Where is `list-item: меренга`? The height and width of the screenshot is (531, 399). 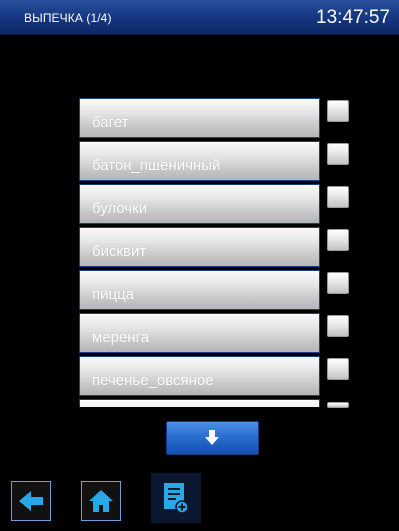 list-item: меренга is located at coordinates (199, 333).